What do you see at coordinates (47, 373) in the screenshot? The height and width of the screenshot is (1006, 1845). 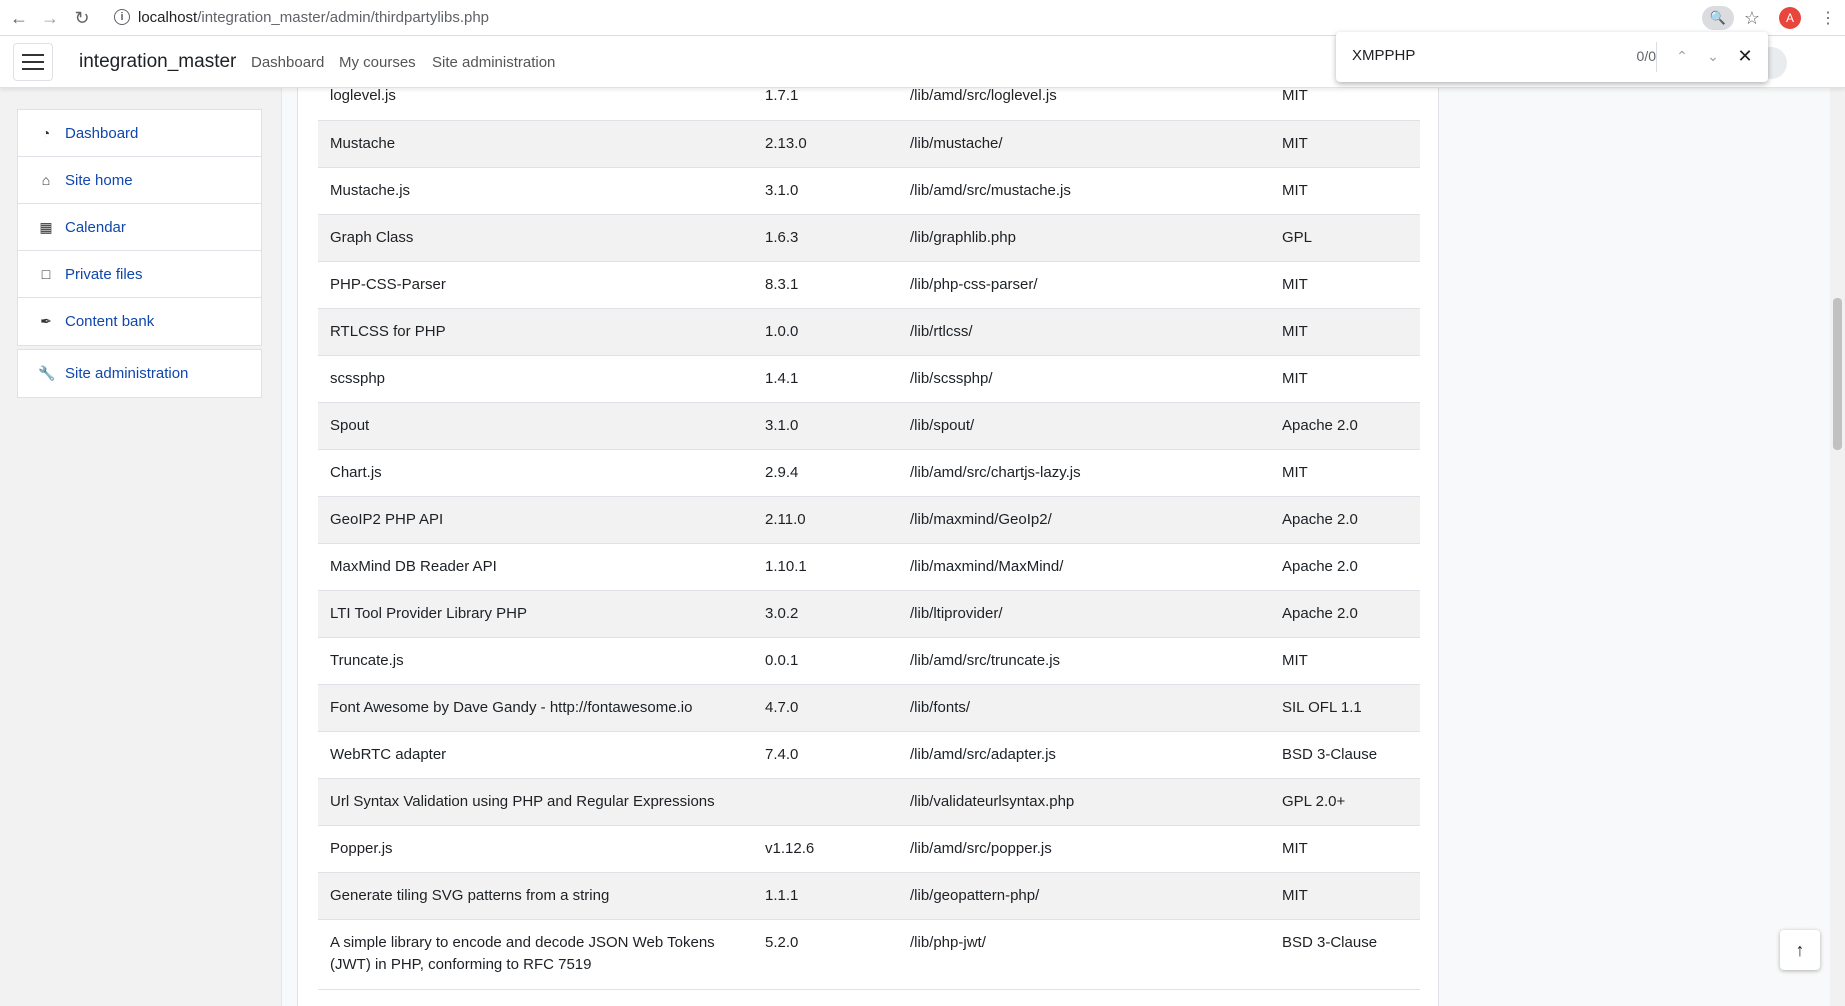 I see `wrench-icon: 🔧` at bounding box center [47, 373].